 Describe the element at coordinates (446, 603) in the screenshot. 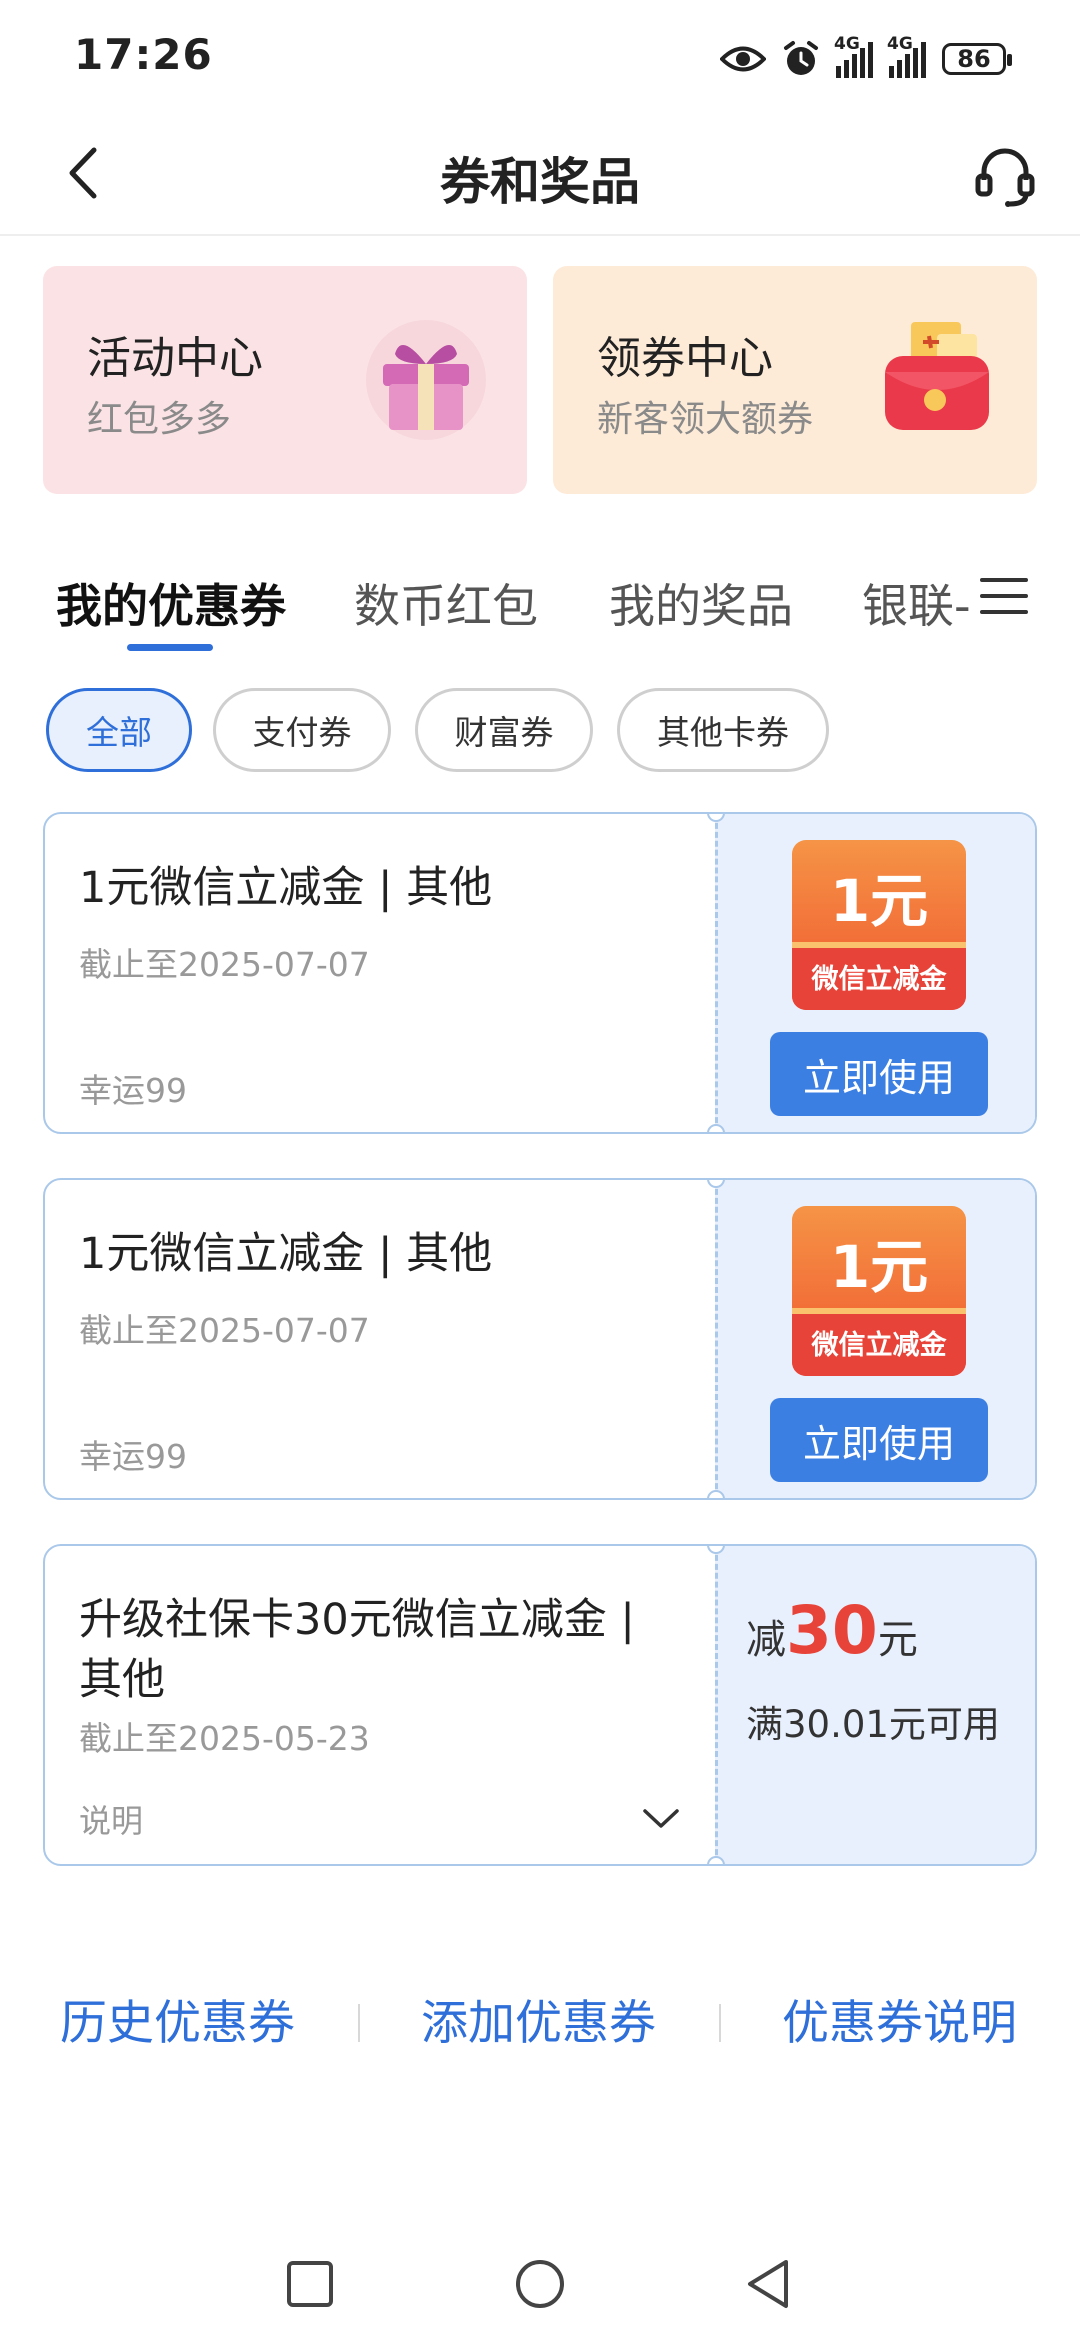

I see `tab-digital-red-packets: 数币红包` at that location.